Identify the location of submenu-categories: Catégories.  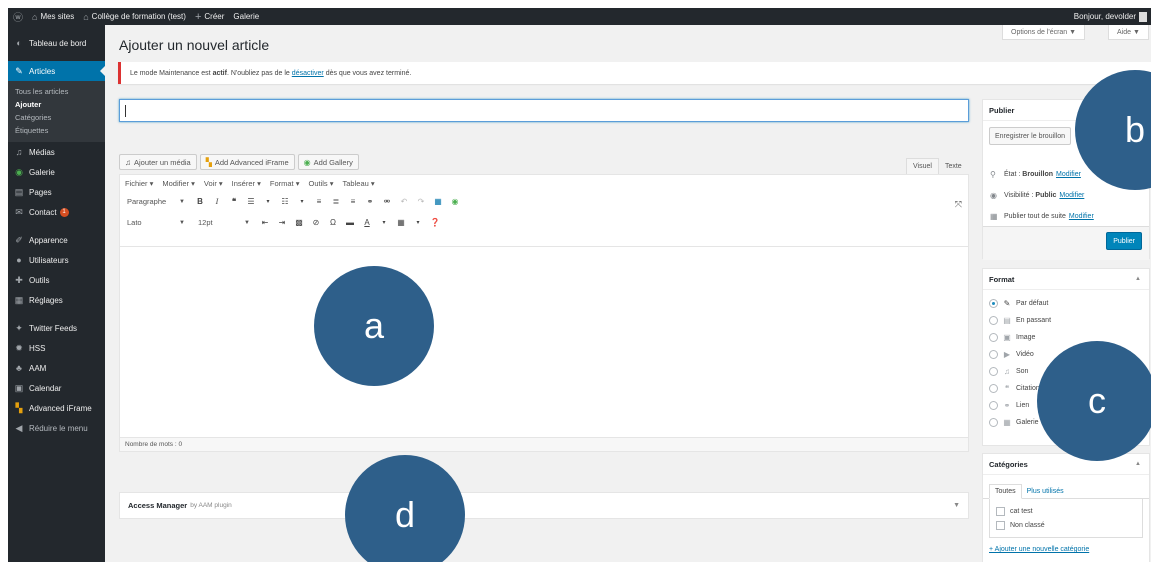
(56, 117).